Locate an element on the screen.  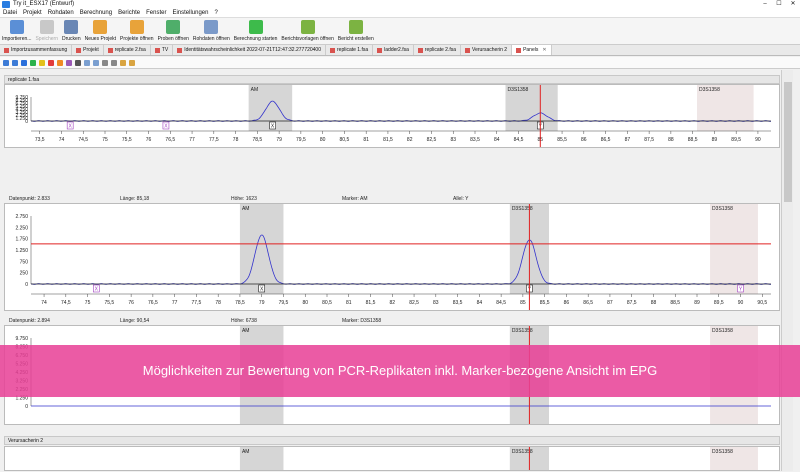
toolbar-button-rohdaten-ffnen: Rohdaten öffnen is located at coordinates (211, 30).